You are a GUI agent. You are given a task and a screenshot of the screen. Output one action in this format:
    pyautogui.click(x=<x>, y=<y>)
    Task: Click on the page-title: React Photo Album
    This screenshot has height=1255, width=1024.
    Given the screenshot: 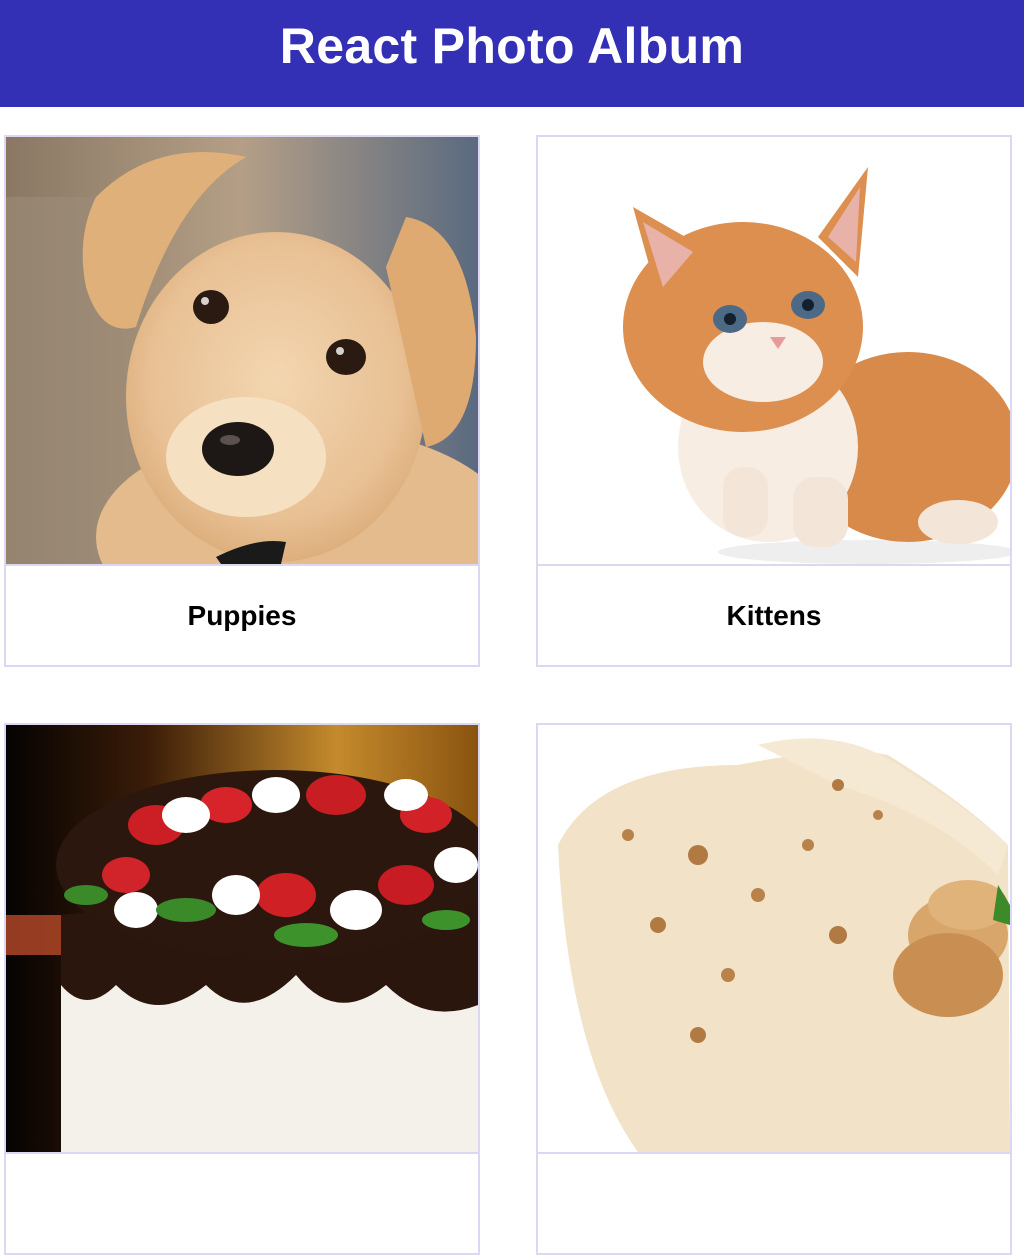 What is the action you would take?
    pyautogui.click(x=512, y=45)
    